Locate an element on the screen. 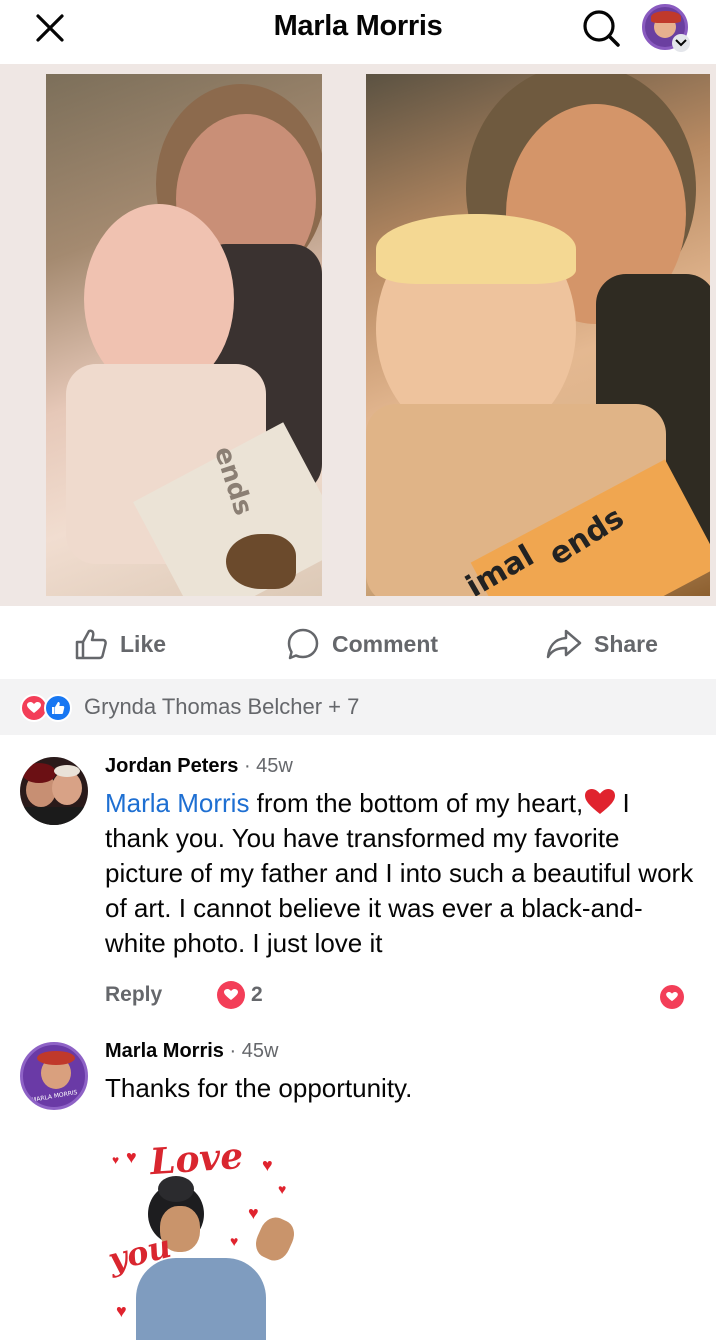 The width and height of the screenshot is (716, 1340). chevron-down-icon is located at coordinates (681, 43).